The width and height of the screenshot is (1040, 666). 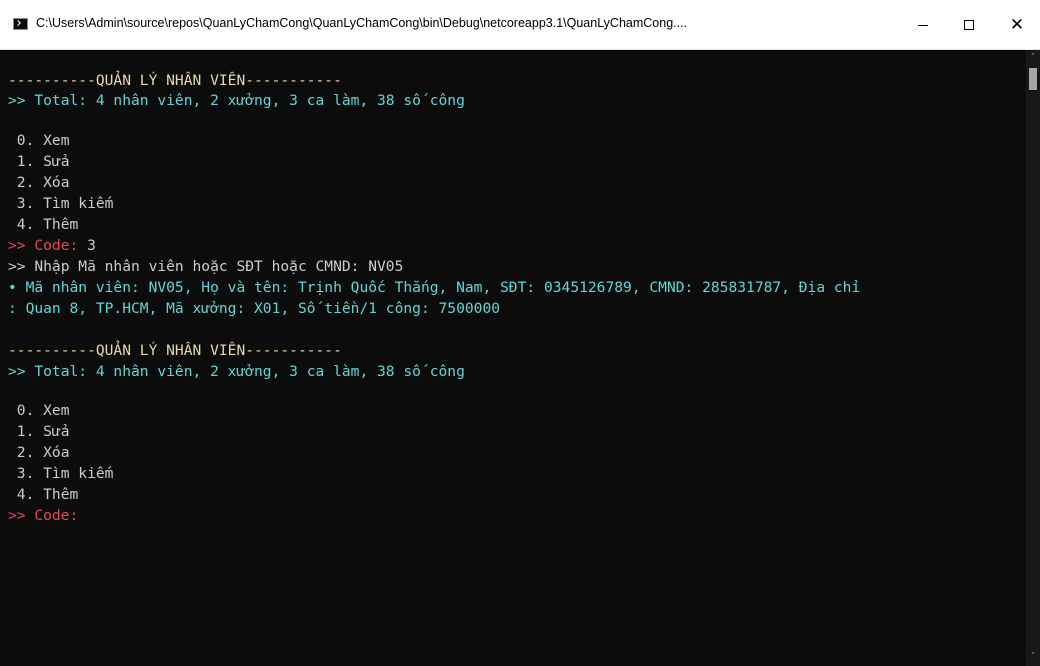 What do you see at coordinates (1033, 358) in the screenshot?
I see `vertical-scrollbar: ˄ ˅` at bounding box center [1033, 358].